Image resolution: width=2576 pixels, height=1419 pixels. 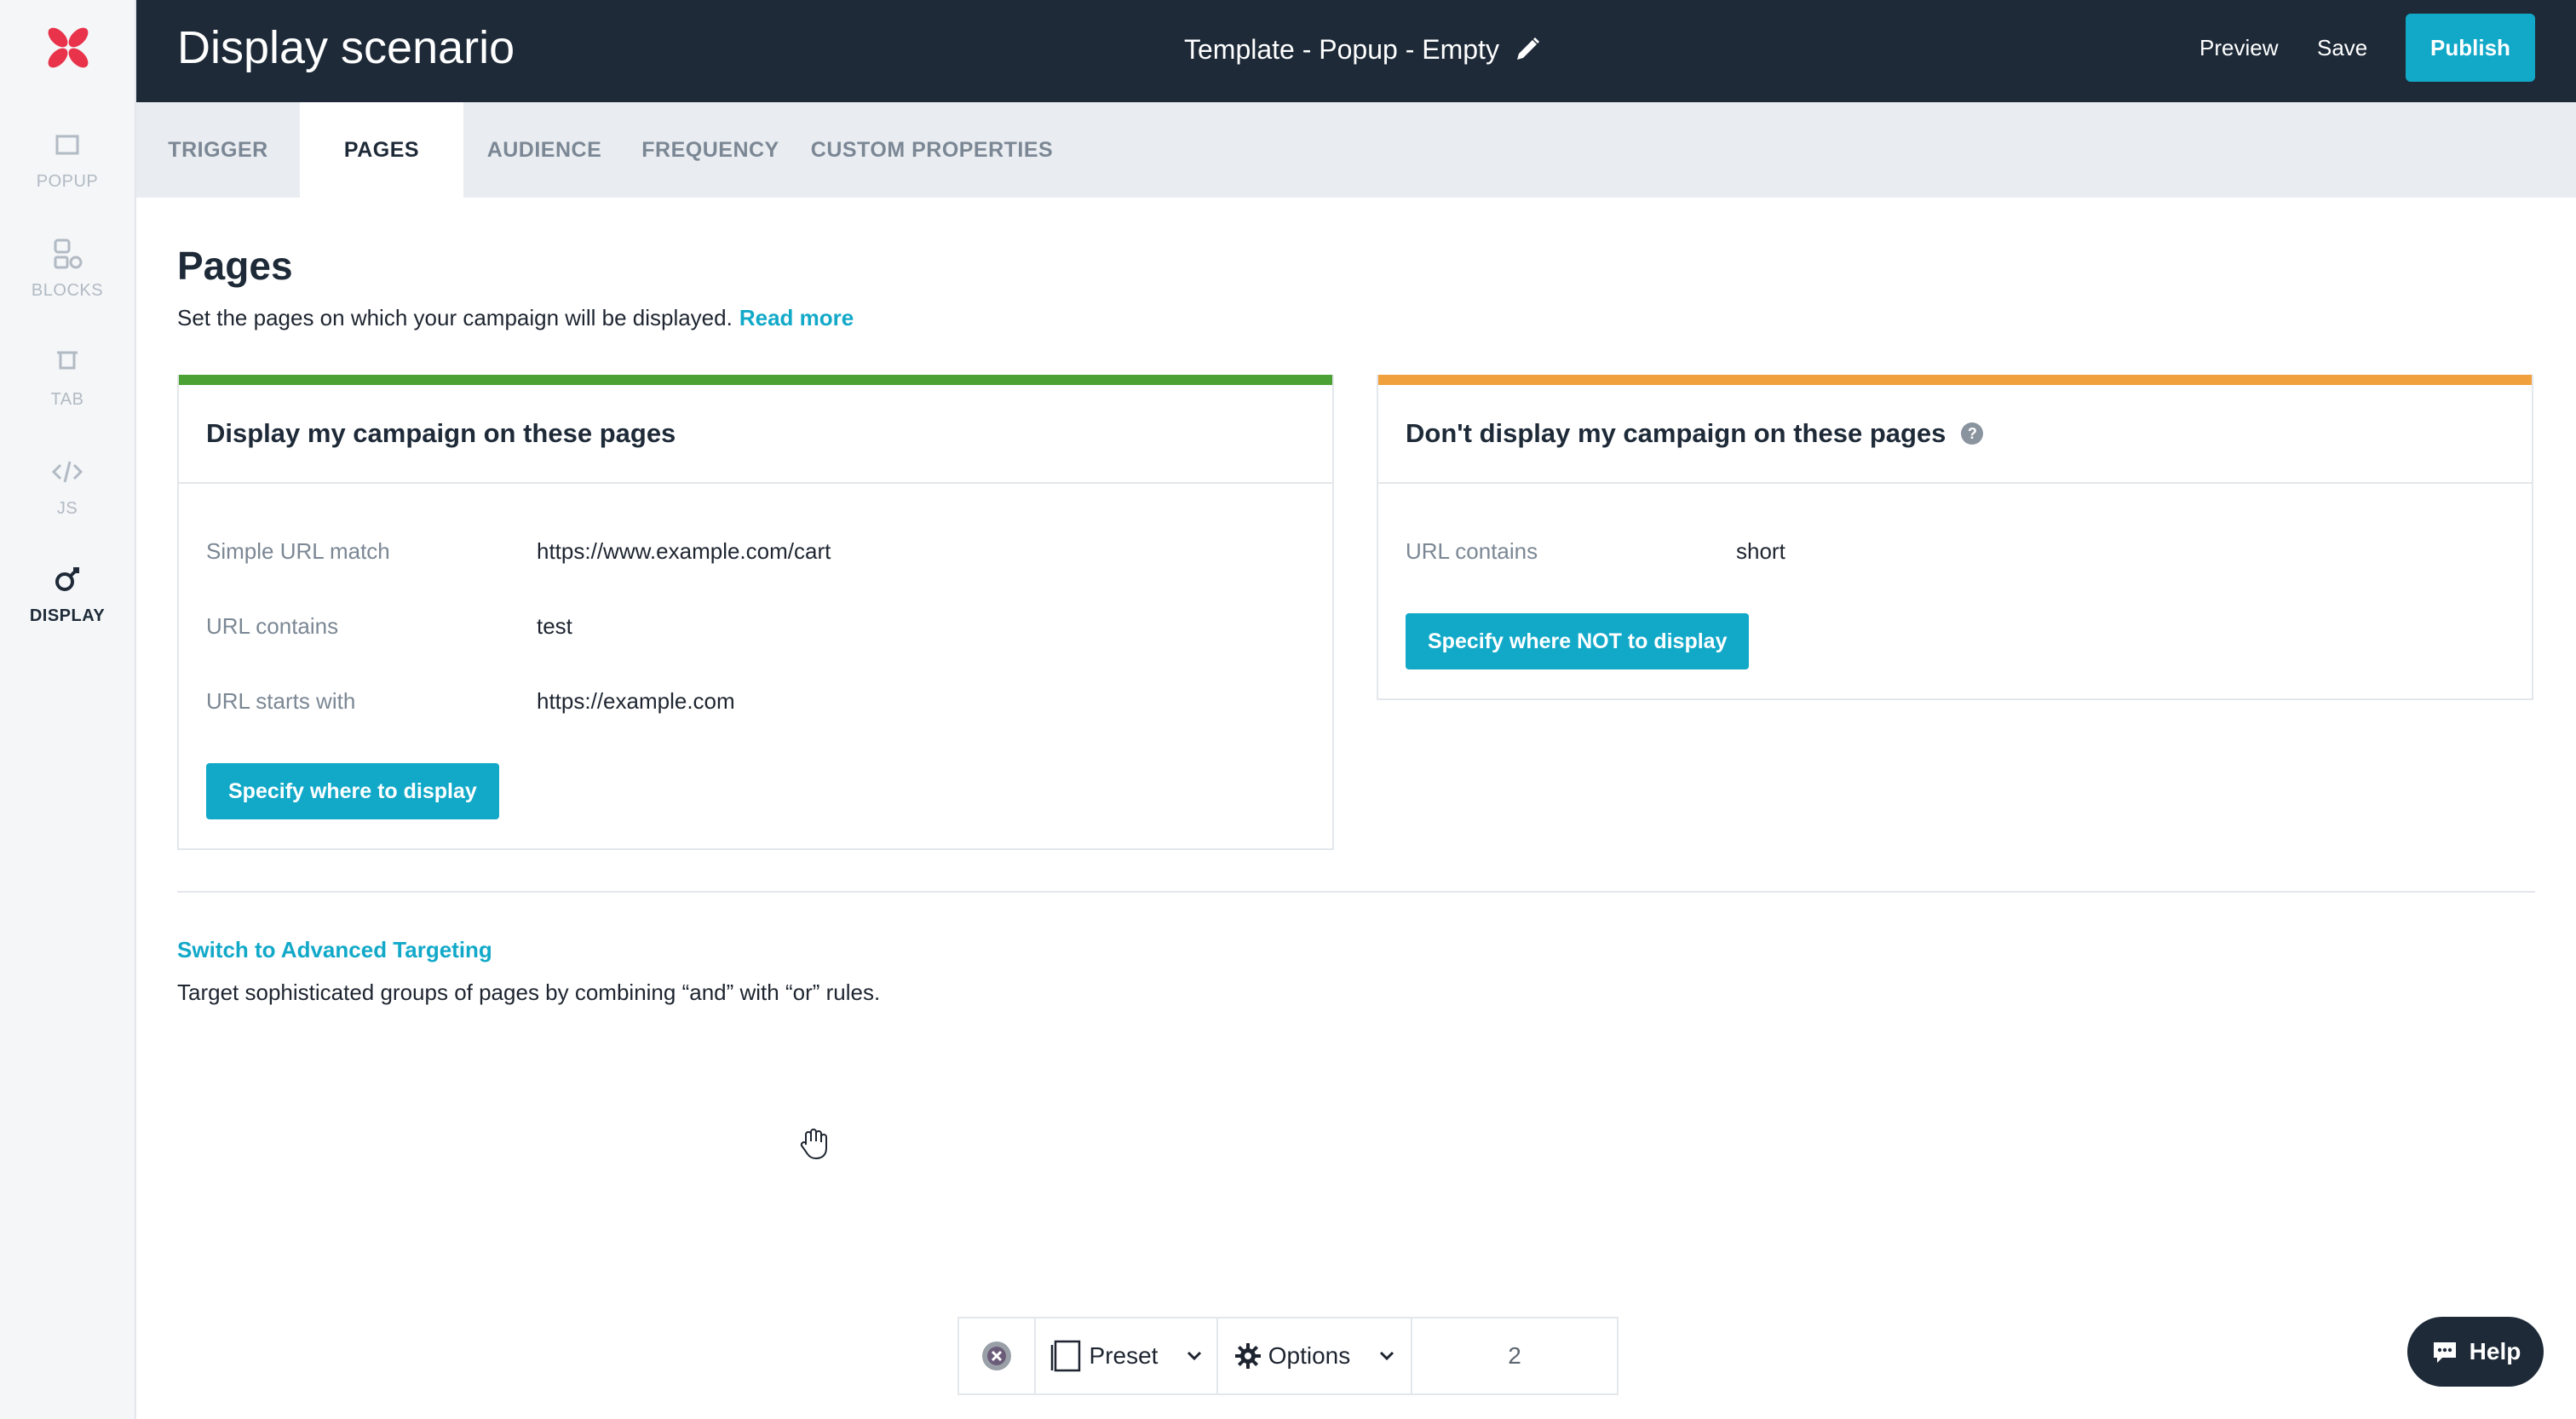 What do you see at coordinates (67, 171) in the screenshot?
I see `sidebar-item-popup: POPUP` at bounding box center [67, 171].